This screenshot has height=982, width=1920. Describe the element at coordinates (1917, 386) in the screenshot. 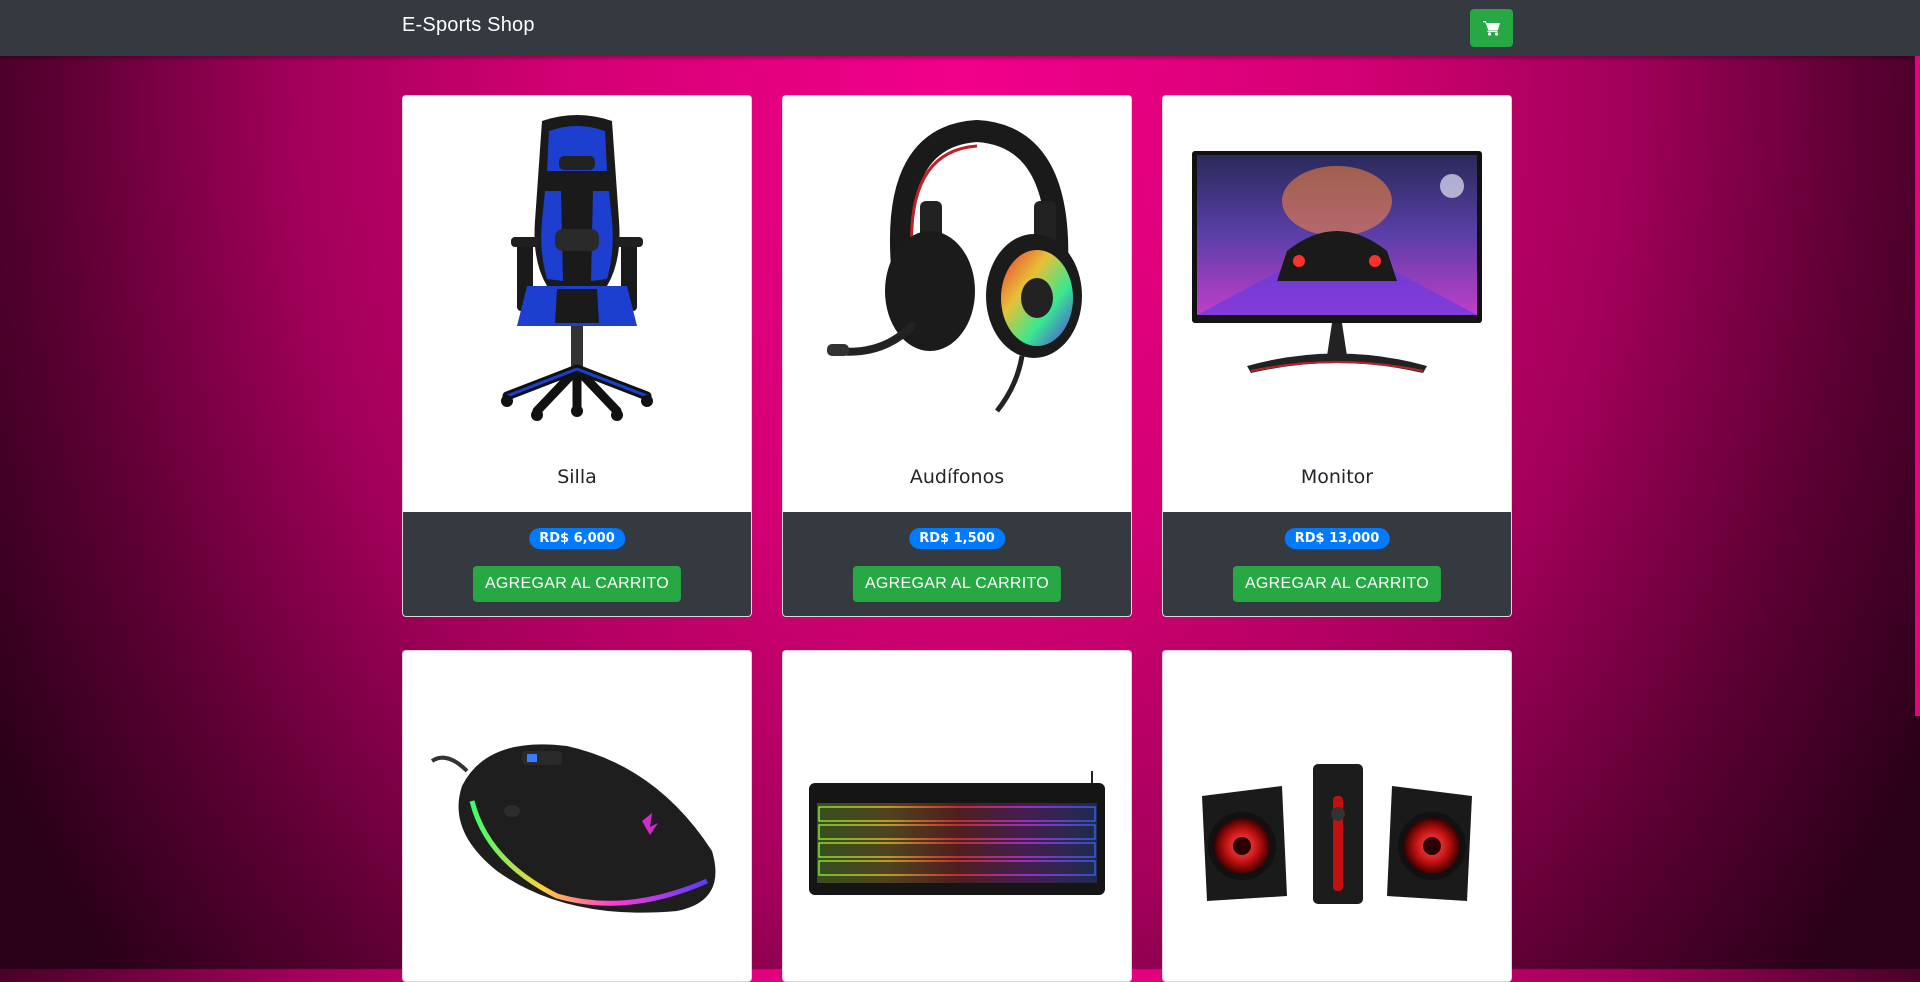

I see `scrollbar` at that location.